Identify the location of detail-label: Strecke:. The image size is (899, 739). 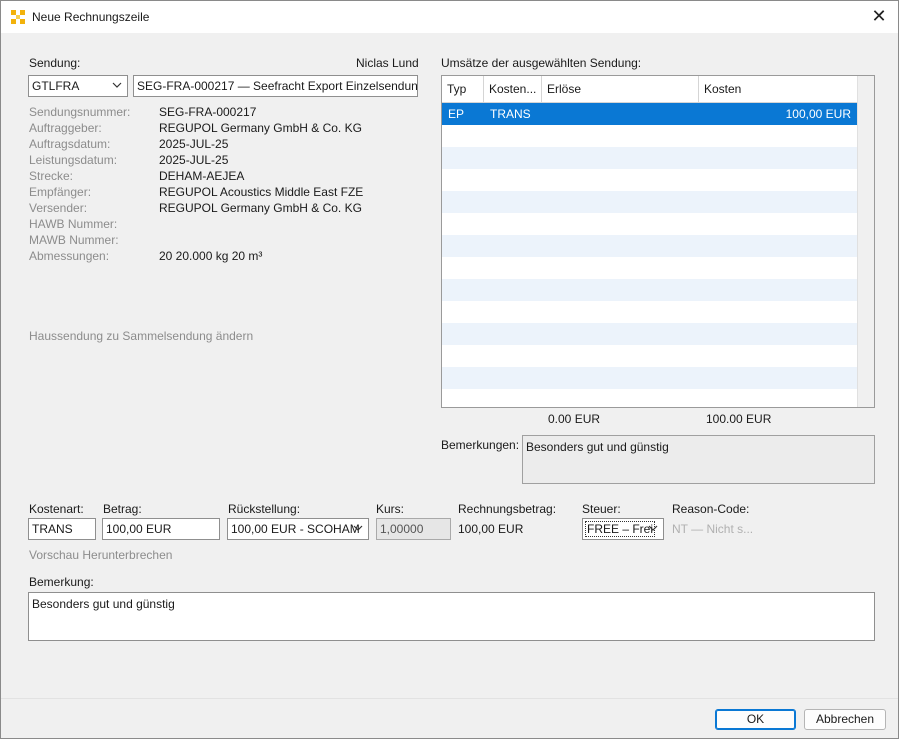
(51, 176).